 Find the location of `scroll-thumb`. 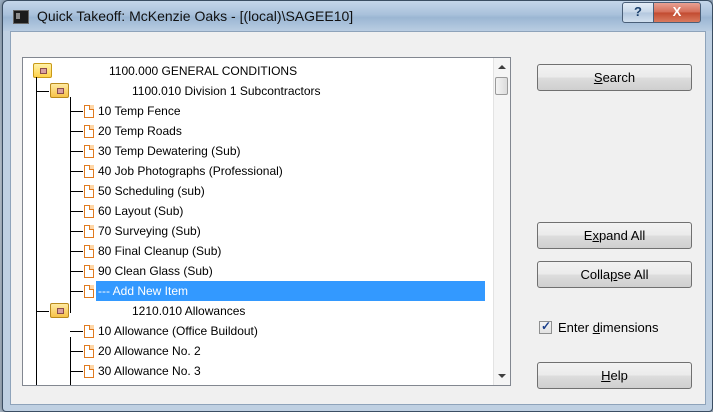

scroll-thumb is located at coordinates (501, 86).